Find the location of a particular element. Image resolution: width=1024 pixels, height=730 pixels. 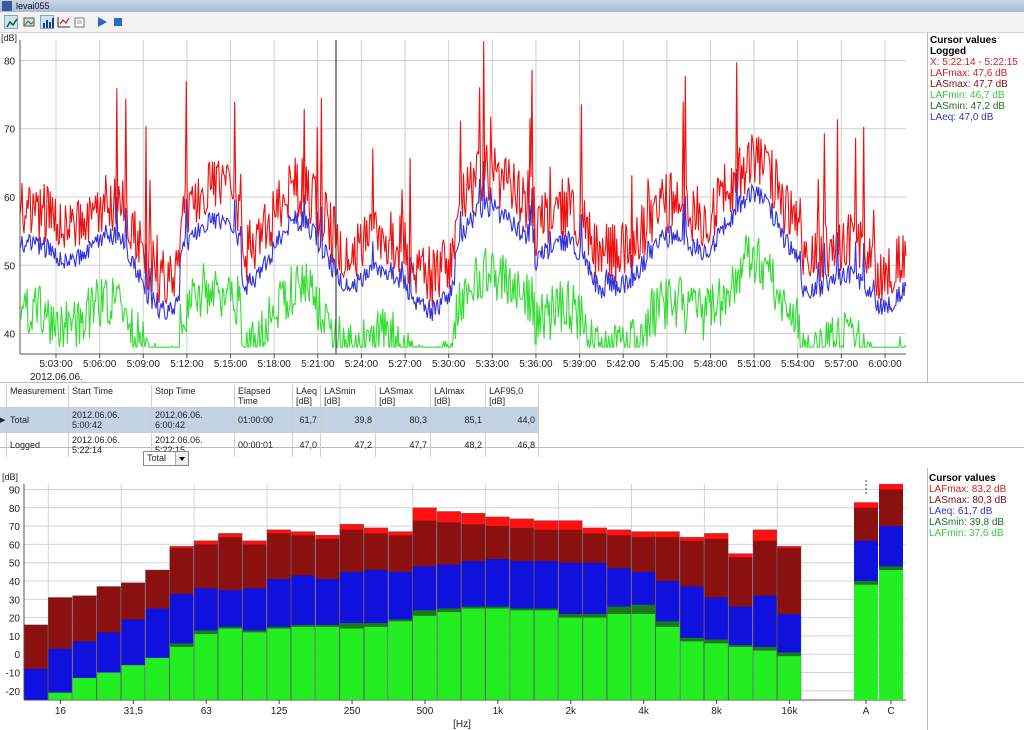

x-tick-label: 5:30:00 is located at coordinates (449, 364).